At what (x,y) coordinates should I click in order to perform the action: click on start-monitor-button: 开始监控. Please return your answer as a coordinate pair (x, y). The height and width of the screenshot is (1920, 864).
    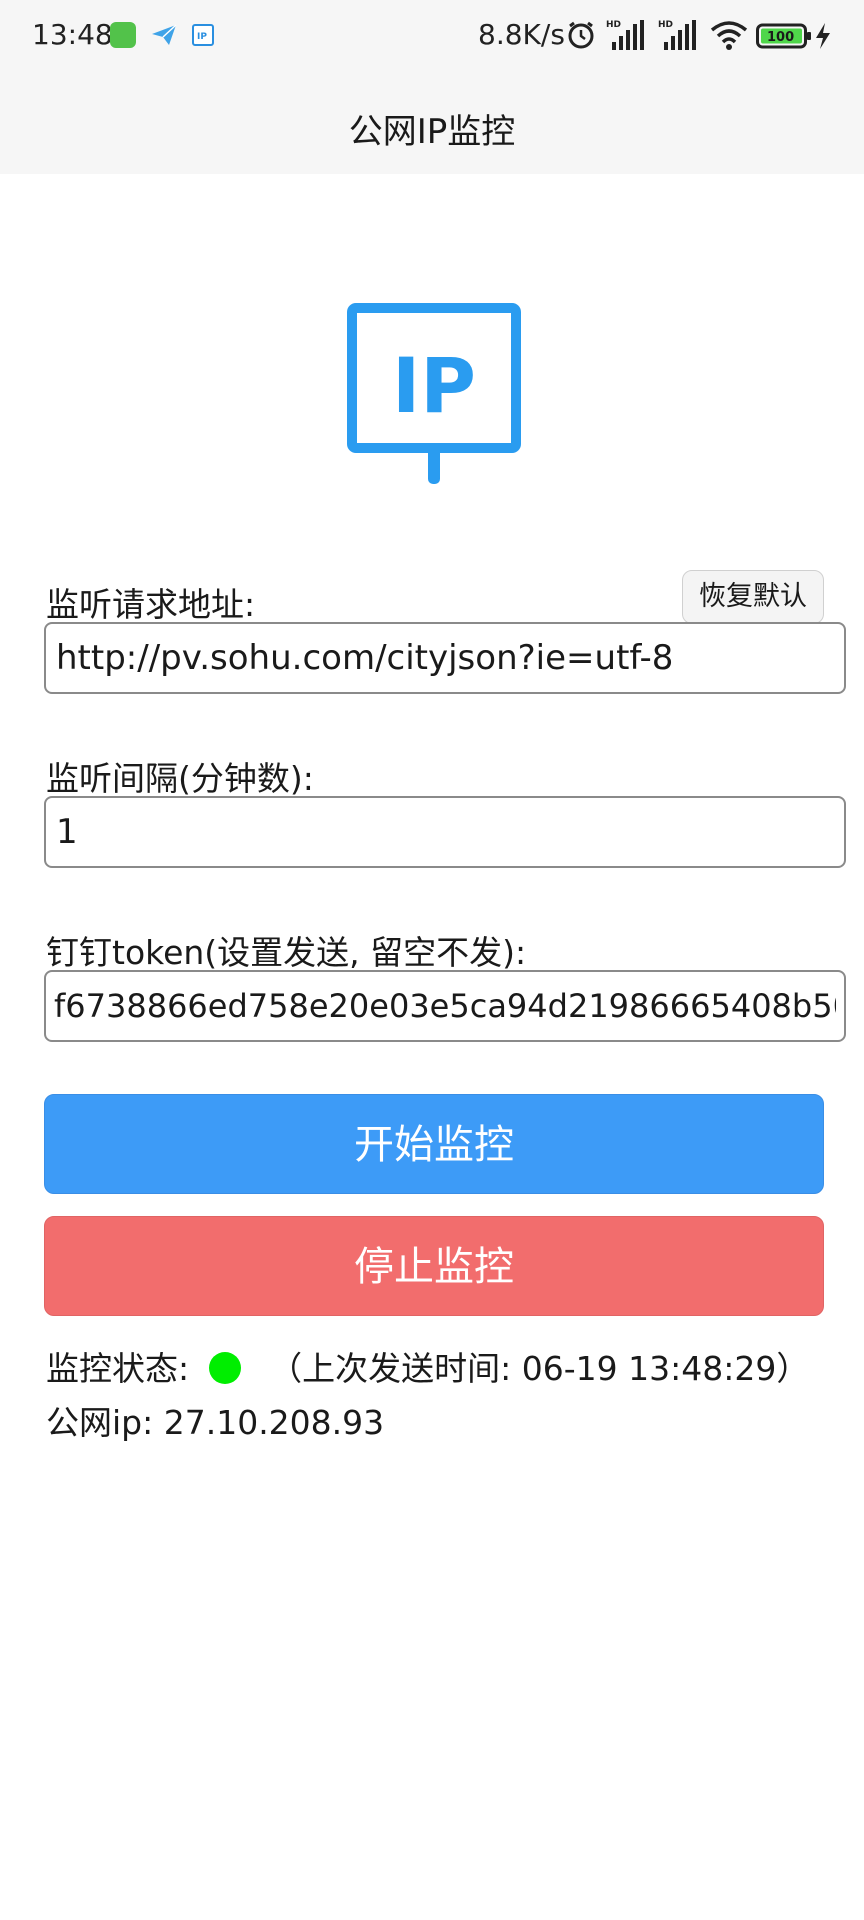
    Looking at the image, I should click on (434, 1144).